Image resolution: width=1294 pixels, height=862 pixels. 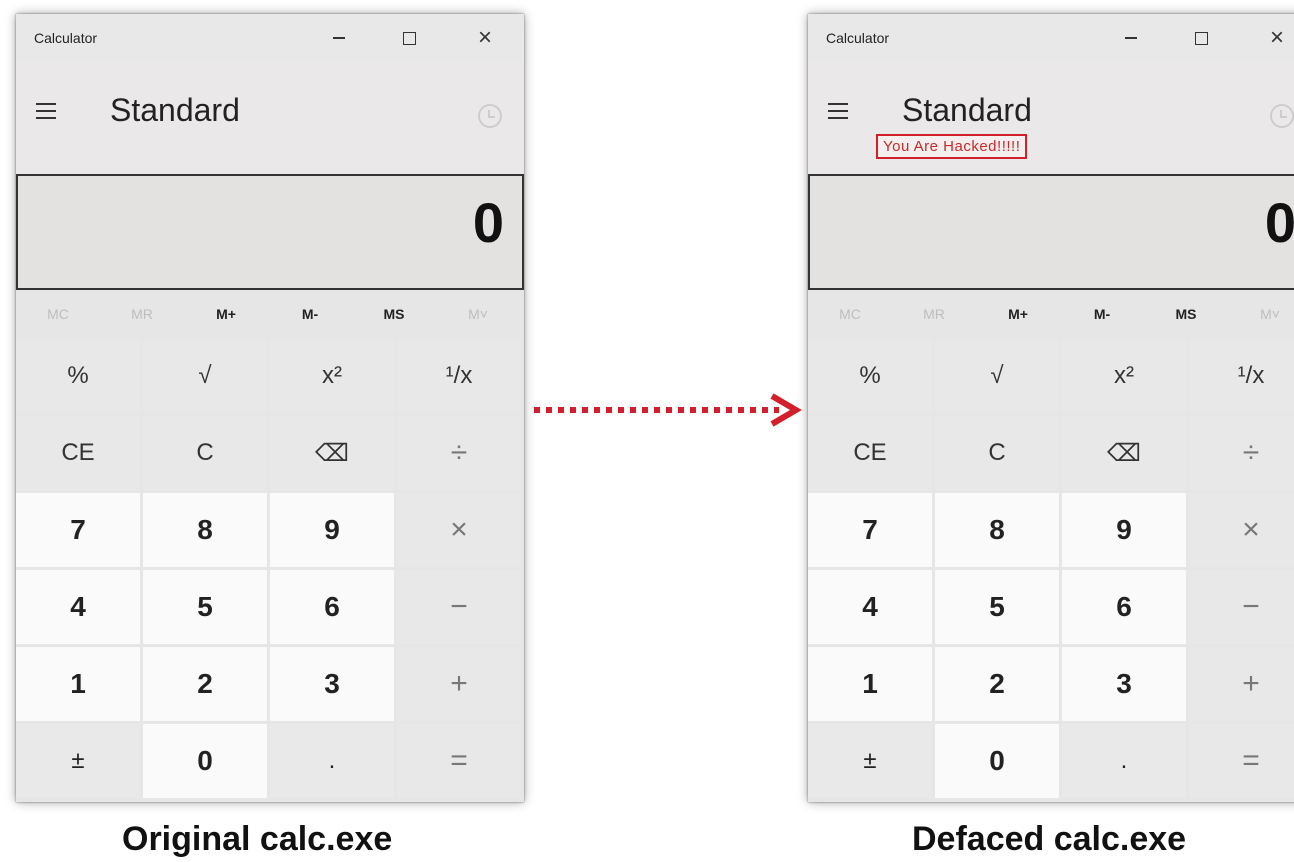 What do you see at coordinates (952, 146) in the screenshot?
I see `hacked-message: You Are Hacked!!!!!` at bounding box center [952, 146].